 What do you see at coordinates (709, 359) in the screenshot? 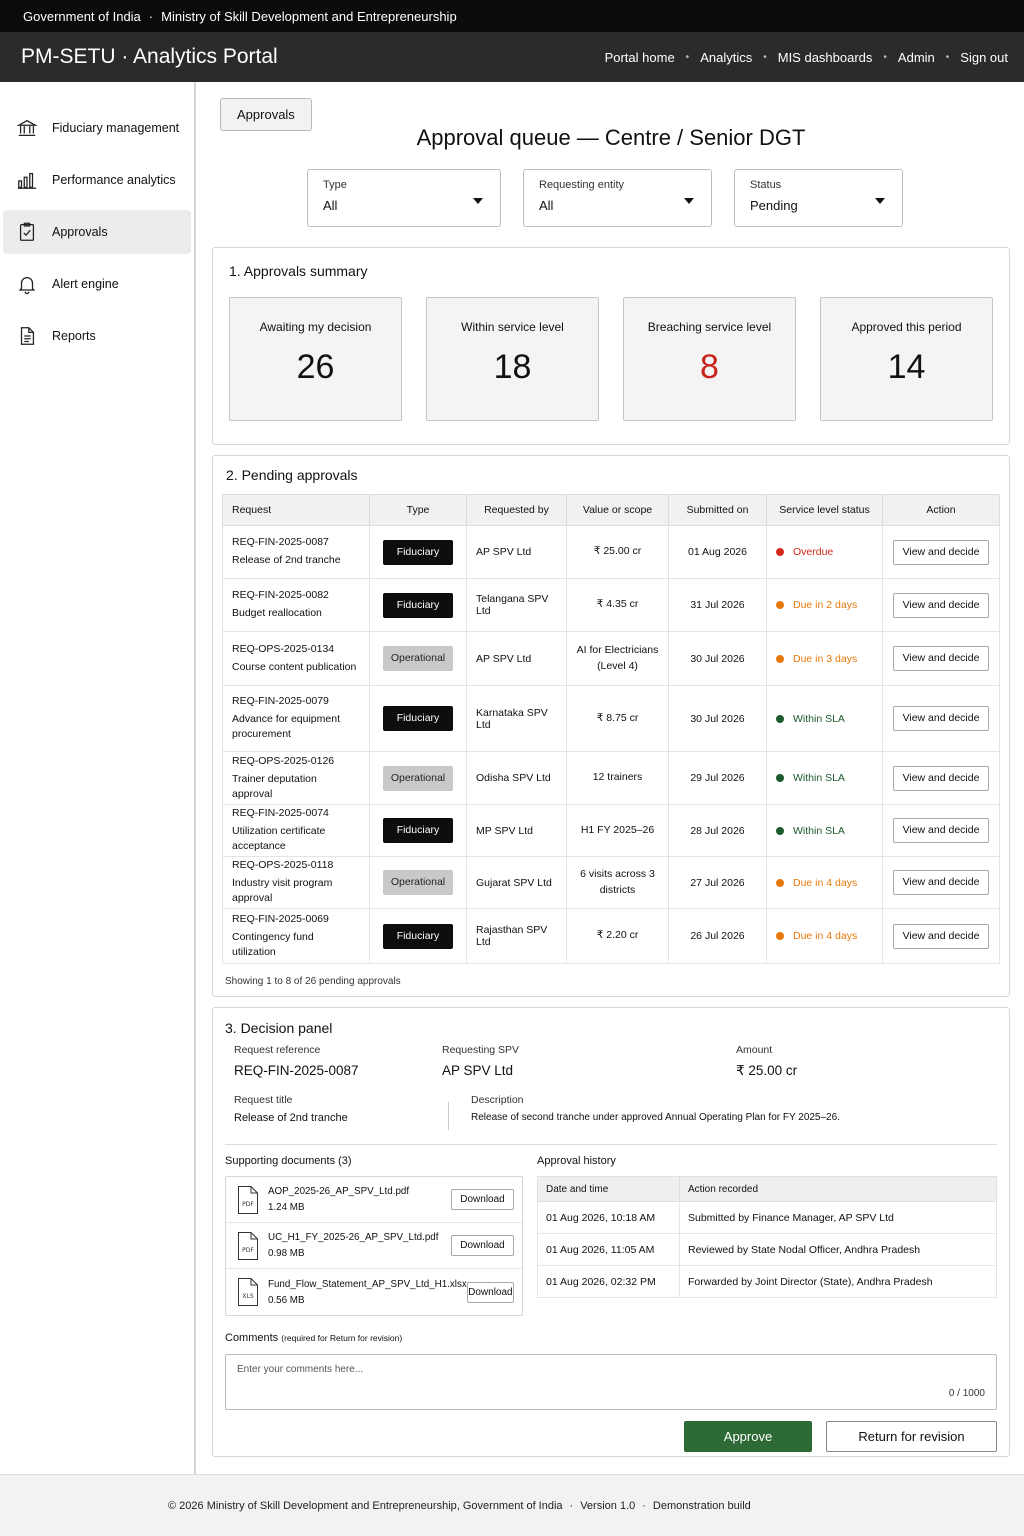
I see `summary-card-breaching-sla: Breaching service level 8` at bounding box center [709, 359].